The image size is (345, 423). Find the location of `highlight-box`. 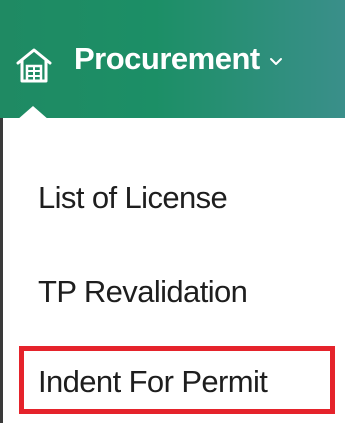

highlight-box is located at coordinates (177, 380).